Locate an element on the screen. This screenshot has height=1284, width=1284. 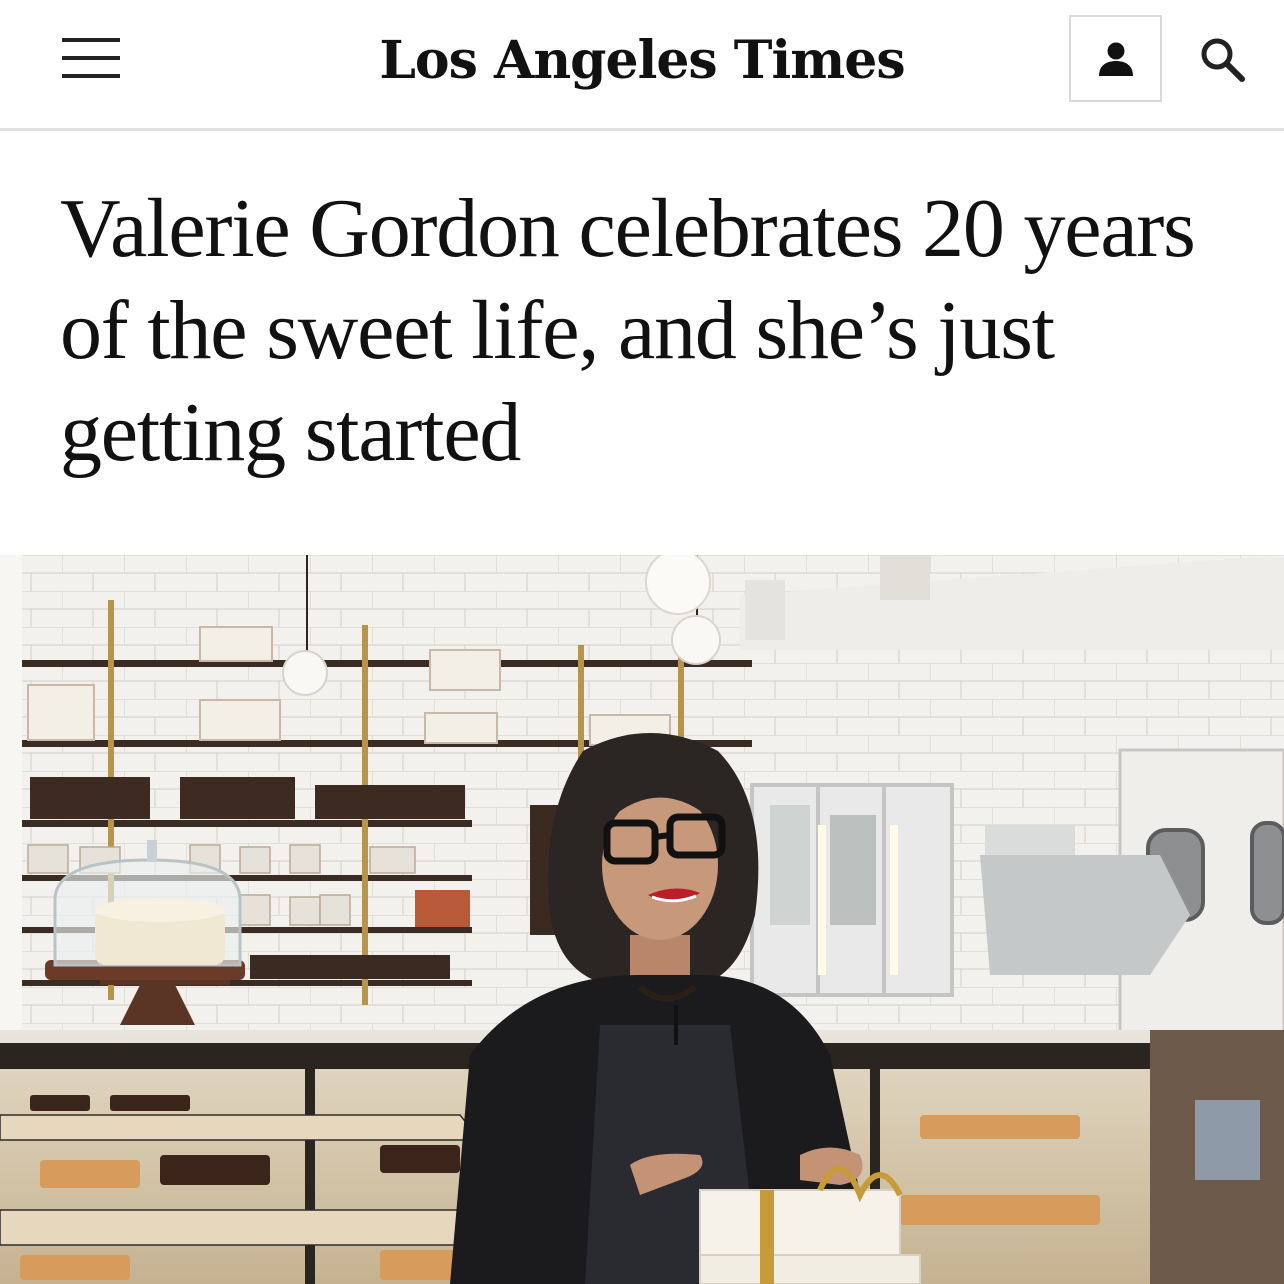
search-icon is located at coordinates (1223, 60).